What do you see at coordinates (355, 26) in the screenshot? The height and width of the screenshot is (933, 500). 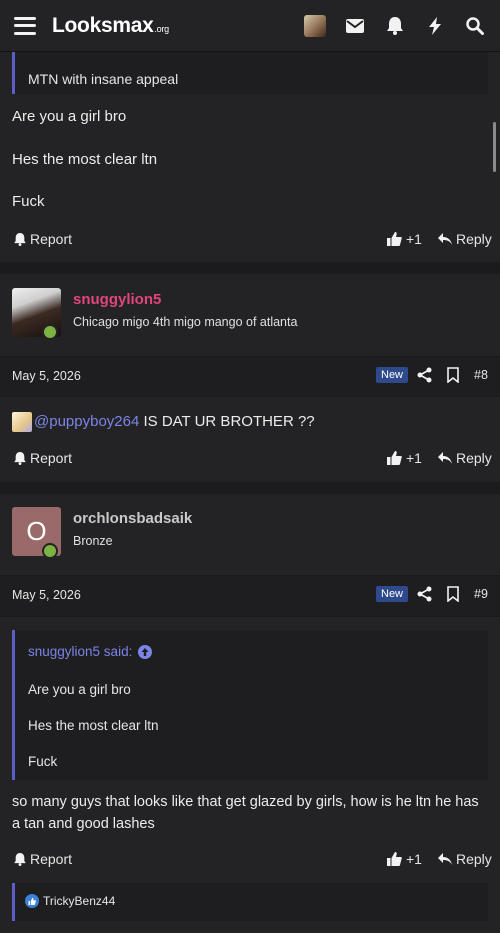 I see `envelope-icon` at bounding box center [355, 26].